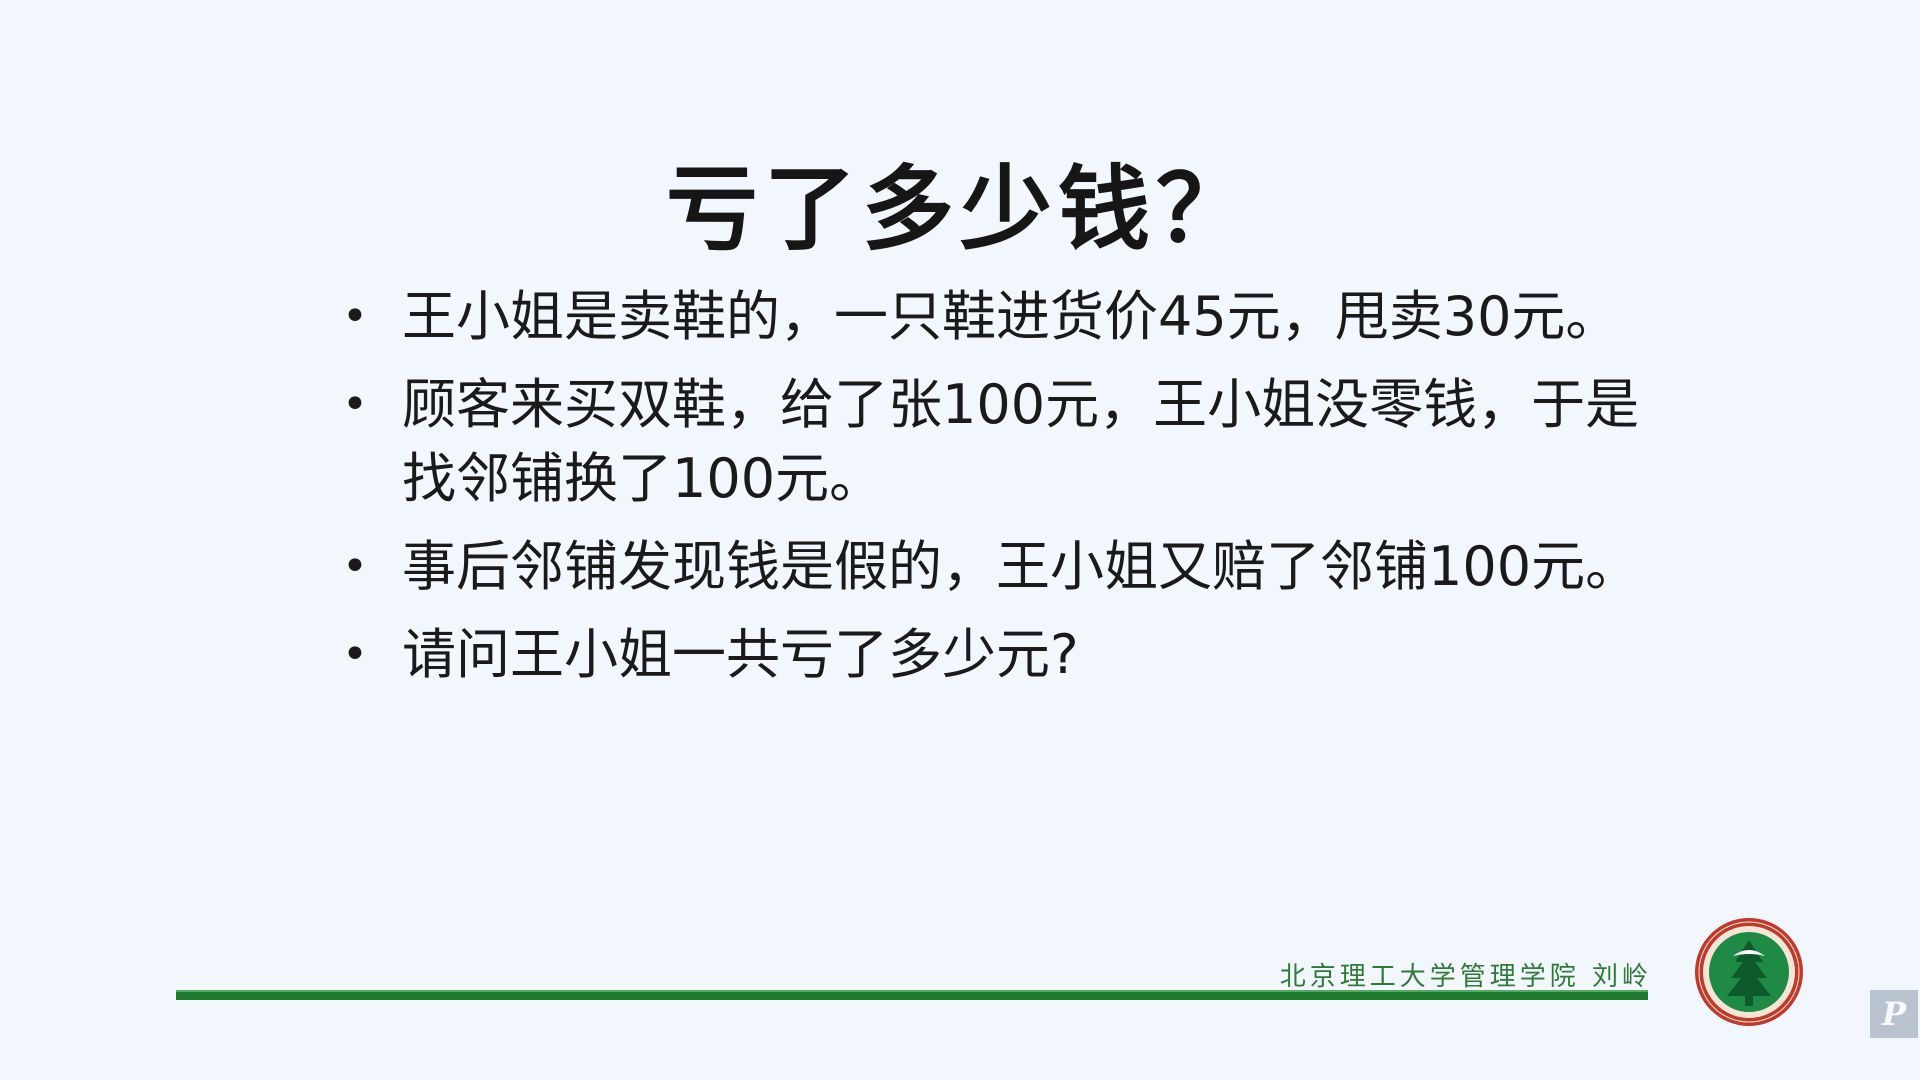 Image resolution: width=1920 pixels, height=1080 pixels. Describe the element at coordinates (1021, 441) in the screenshot. I see `bullet-text: 顾客来买双鞋，给了张100元，王小姐没零钱，于是找邻铺换了100元。` at that location.